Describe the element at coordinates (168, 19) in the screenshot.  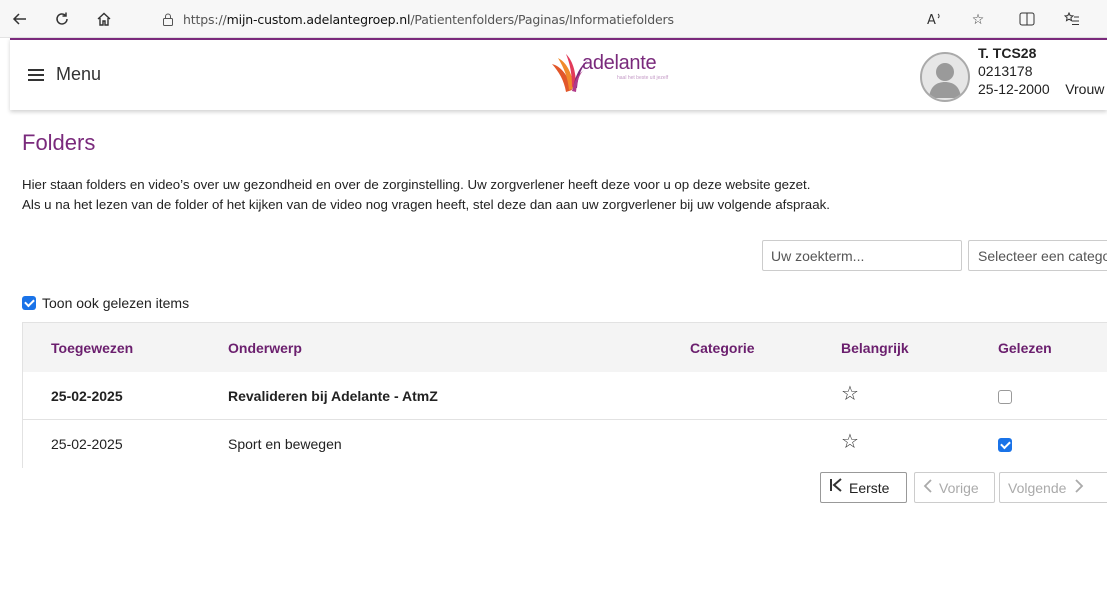
I see `lock-icon` at that location.